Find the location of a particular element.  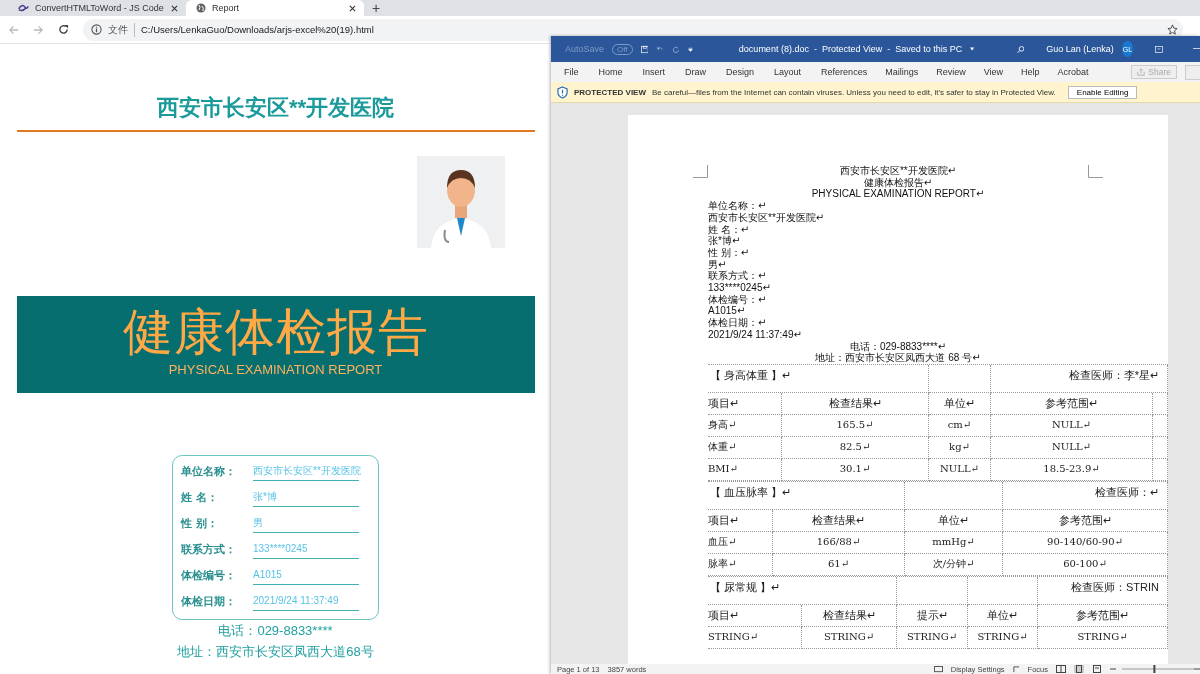

url-text: C:/Users/LenkaGuo/Downloads/arjs-excel%20(19).html is located at coordinates (257, 29).